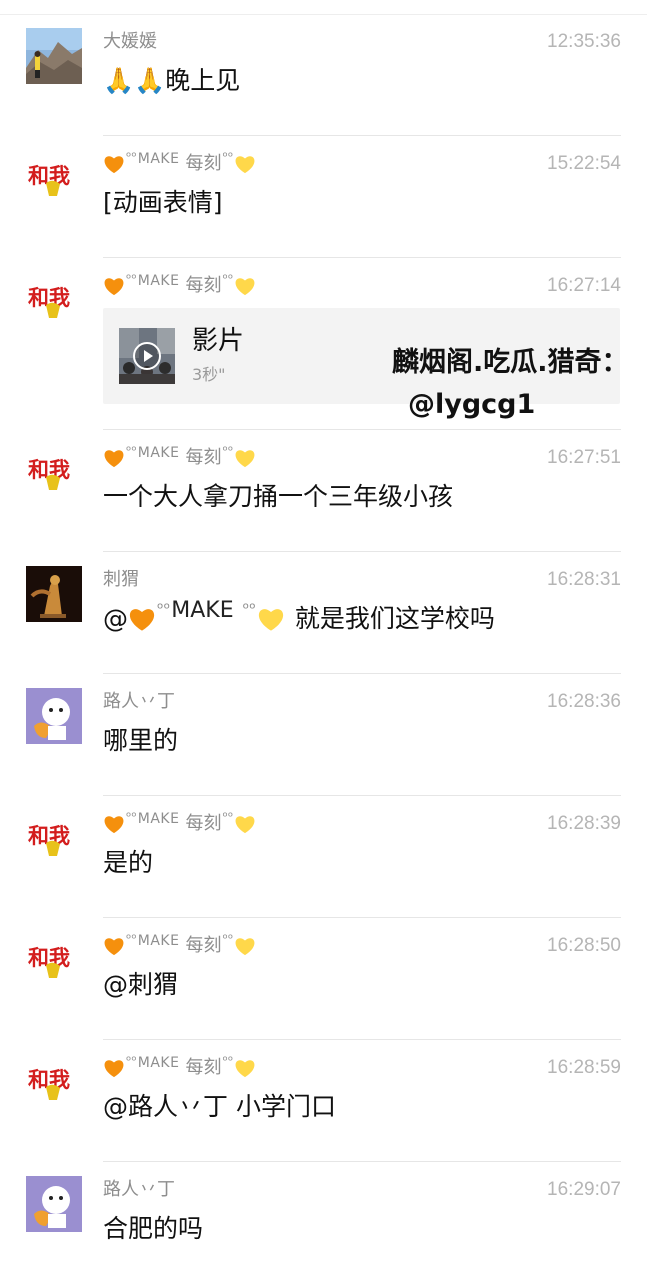 The width and height of the screenshot is (647, 1284). Describe the element at coordinates (141, 984) in the screenshot. I see `message-text: @刺猬` at that location.